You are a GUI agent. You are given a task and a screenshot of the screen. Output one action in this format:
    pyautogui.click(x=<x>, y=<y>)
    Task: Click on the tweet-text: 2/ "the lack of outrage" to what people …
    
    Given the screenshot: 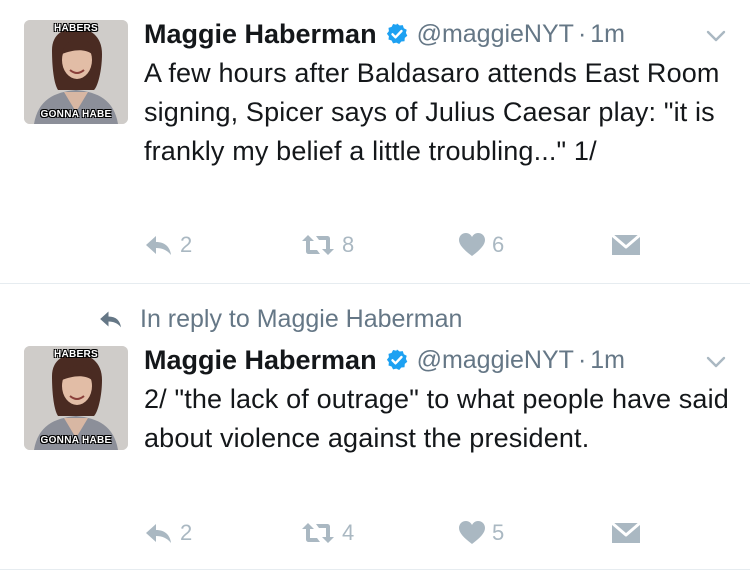 What is the action you would take?
    pyautogui.click(x=436, y=418)
    